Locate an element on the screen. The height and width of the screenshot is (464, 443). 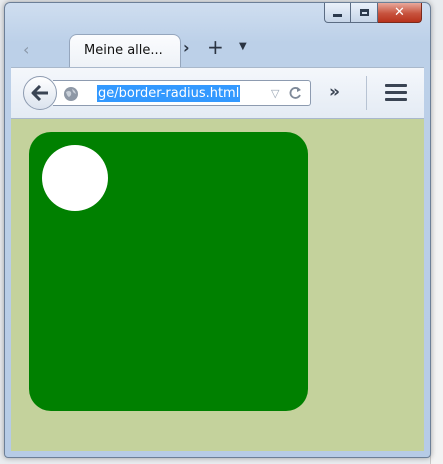
back-button is located at coordinates (40, 93).